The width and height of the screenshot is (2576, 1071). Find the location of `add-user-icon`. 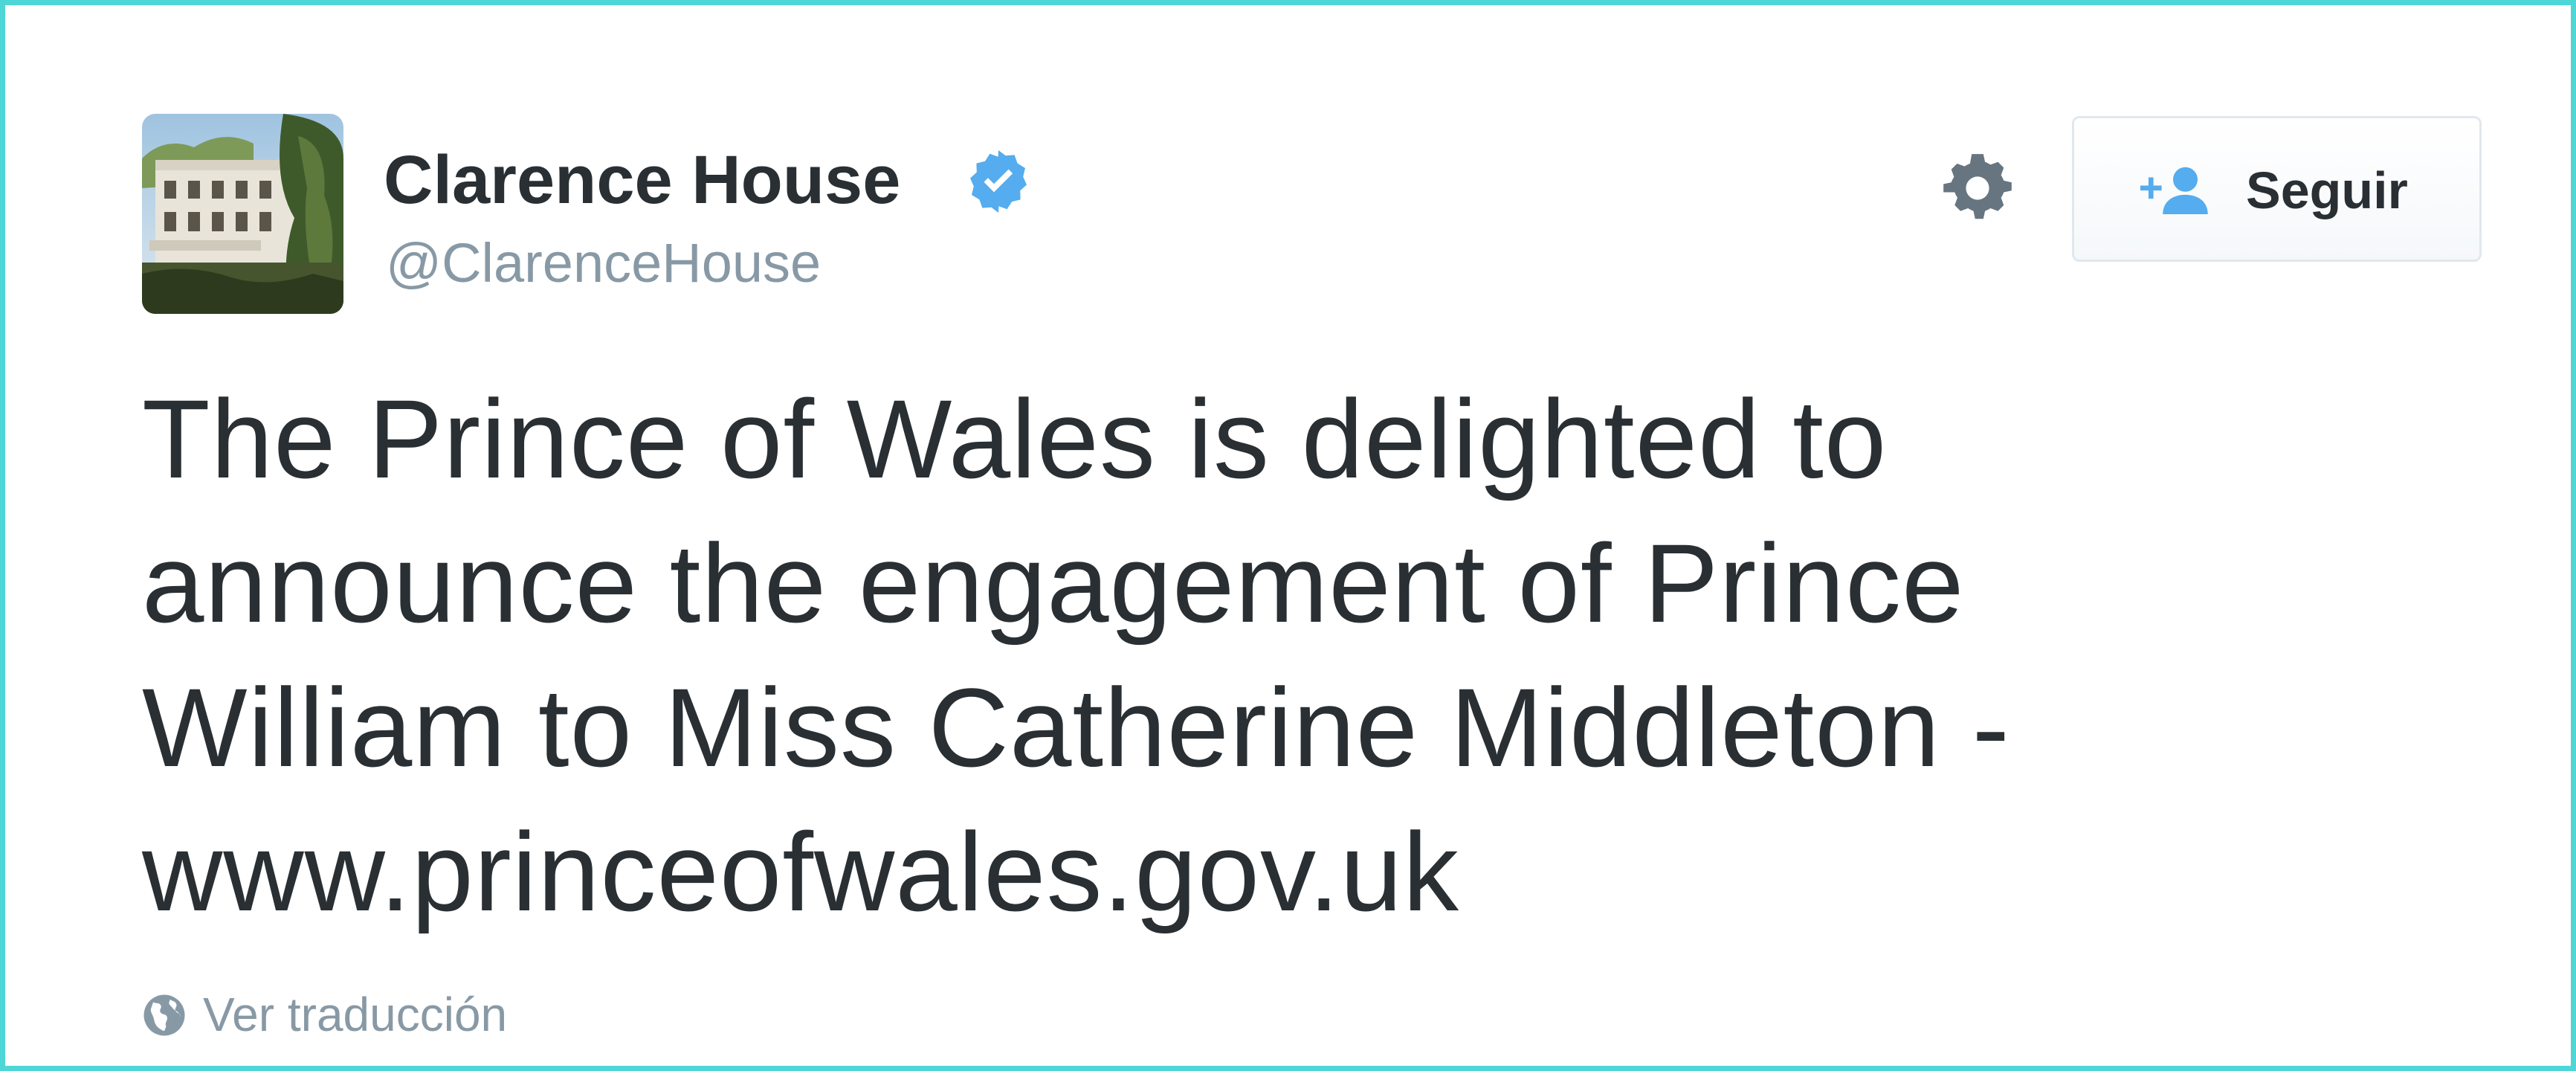

add-user-icon is located at coordinates (2173, 190).